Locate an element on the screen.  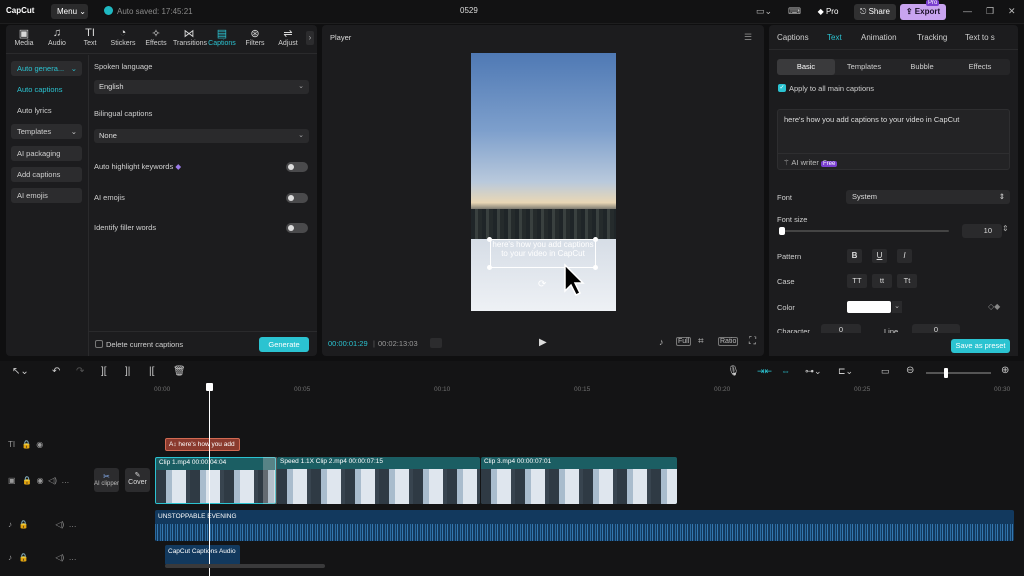
sidebar-item: Auto captions is located at coordinates (46, 89).